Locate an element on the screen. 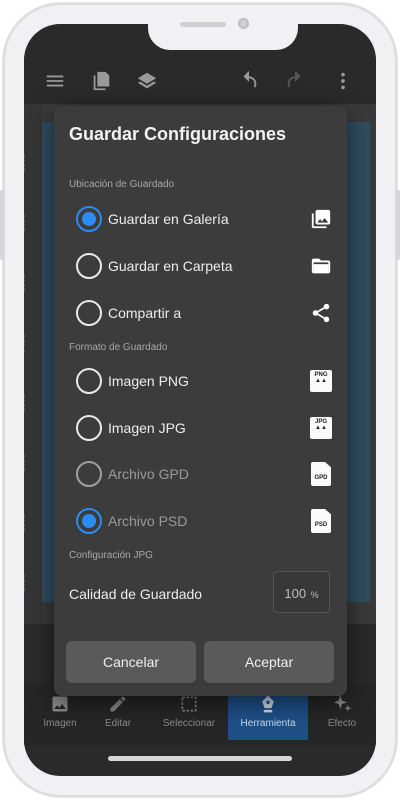 The width and height of the screenshot is (400, 800). menu-icon is located at coordinates (55, 81).